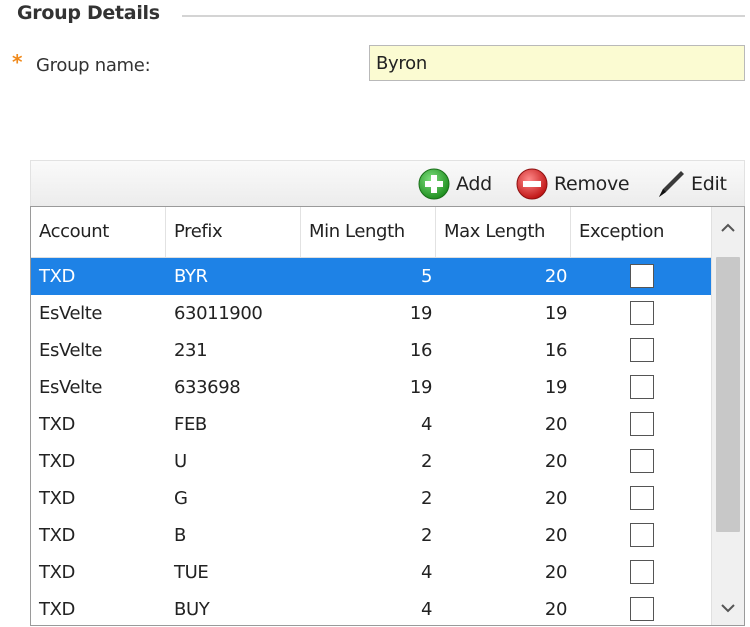  Describe the element at coordinates (463, 16) in the screenshot. I see `section-divider` at that location.